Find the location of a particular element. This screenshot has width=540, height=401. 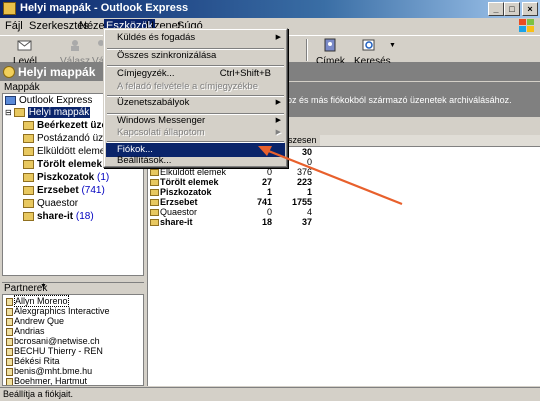

contacts-pane-header: Partnerek ▼ is located at coordinates (73, 288).